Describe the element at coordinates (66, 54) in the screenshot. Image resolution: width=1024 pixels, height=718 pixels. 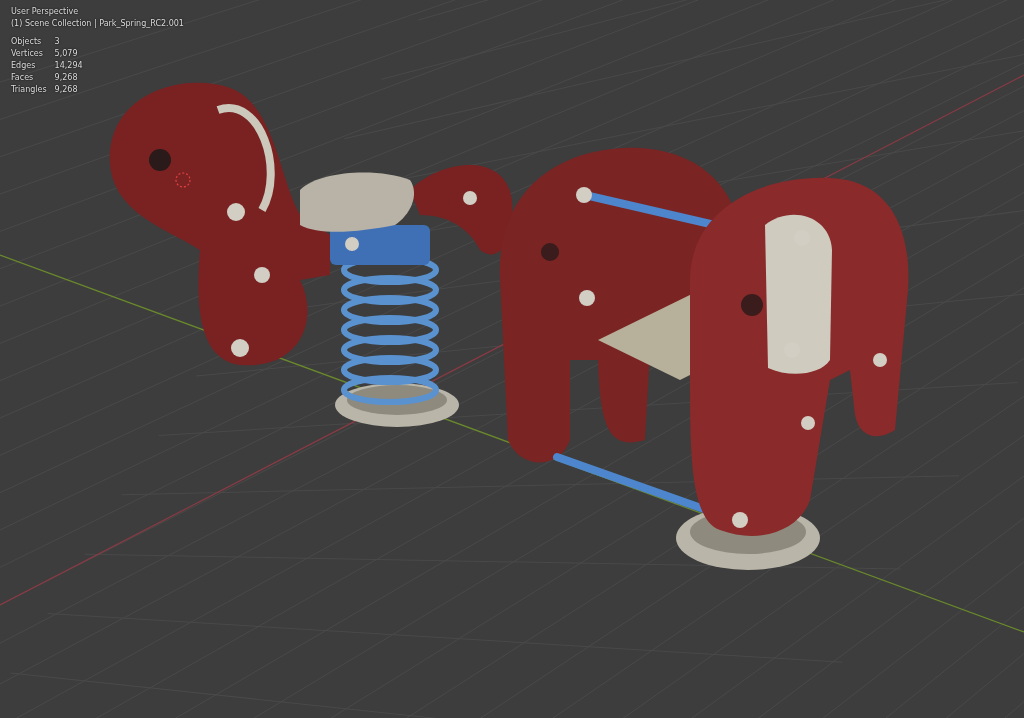
I see `stat-value: 5,079` at that location.